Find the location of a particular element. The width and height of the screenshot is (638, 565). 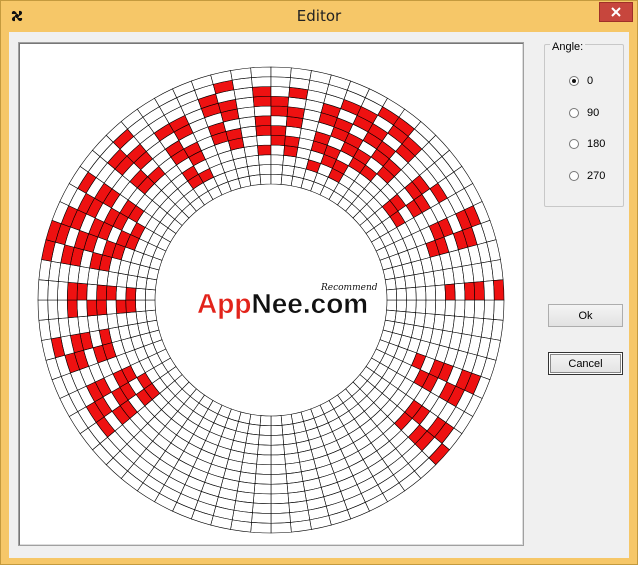

angle-option-90: 90 is located at coordinates (584, 113).